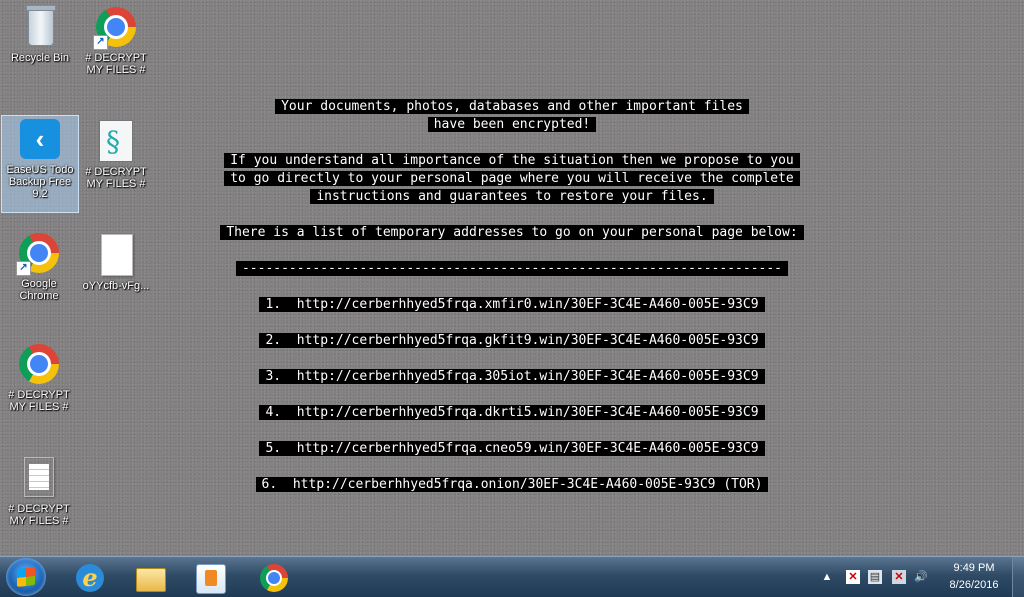 The height and width of the screenshot is (597, 1024). Describe the element at coordinates (40, 58) in the screenshot. I see `desktop-icon-label: Recycle Bin` at that location.